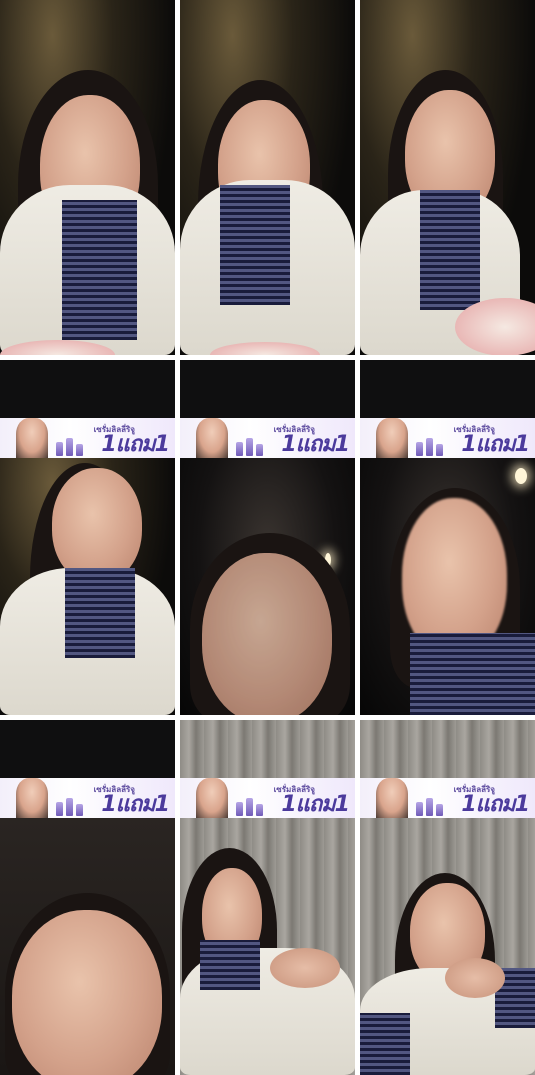 Image resolution: width=535 pixels, height=1075 pixels. Describe the element at coordinates (305, 968) in the screenshot. I see `hands` at that location.